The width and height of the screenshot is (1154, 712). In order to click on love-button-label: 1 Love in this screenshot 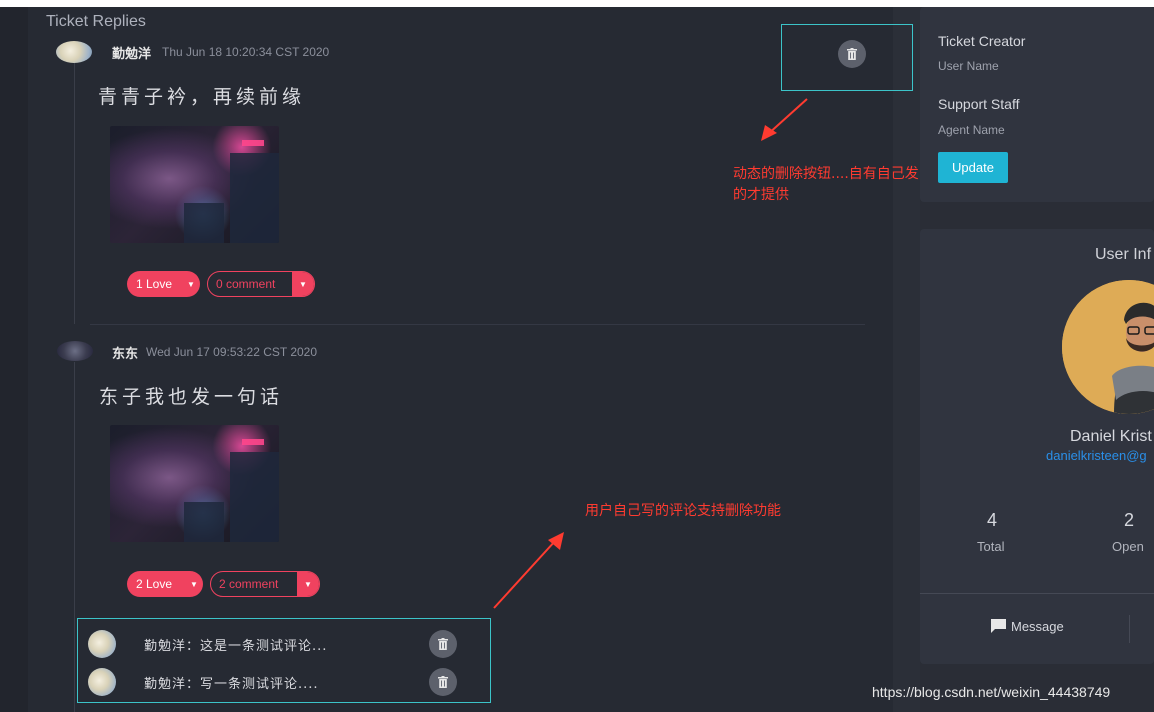, I will do `click(154, 284)`.